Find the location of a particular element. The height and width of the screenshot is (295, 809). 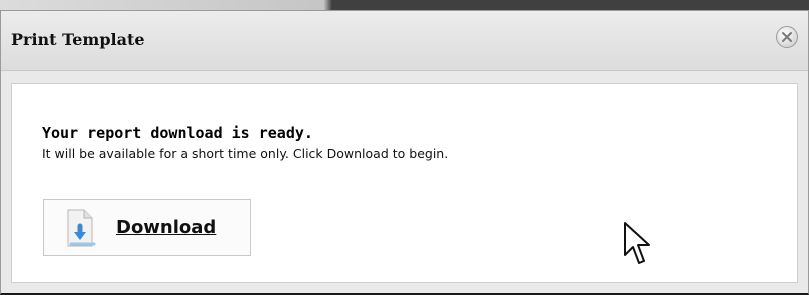

close-icon is located at coordinates (787, 37).